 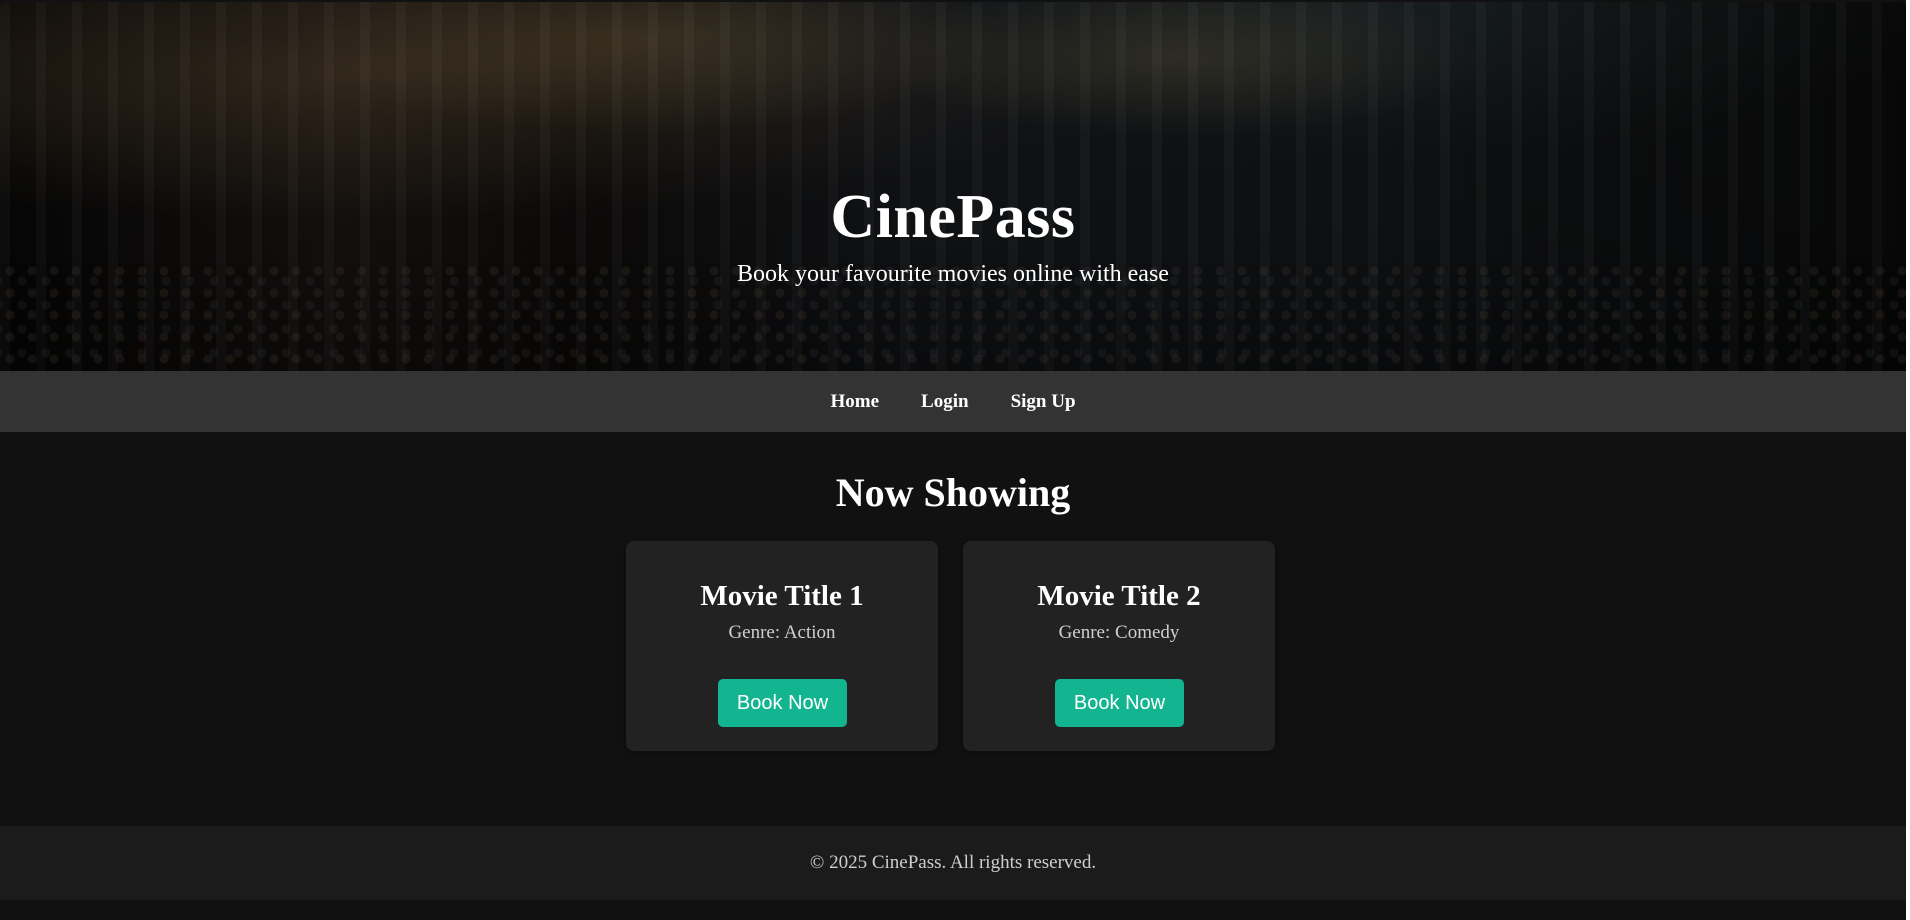 I want to click on top-navigation: Home Login Sign Up, so click(x=953, y=401).